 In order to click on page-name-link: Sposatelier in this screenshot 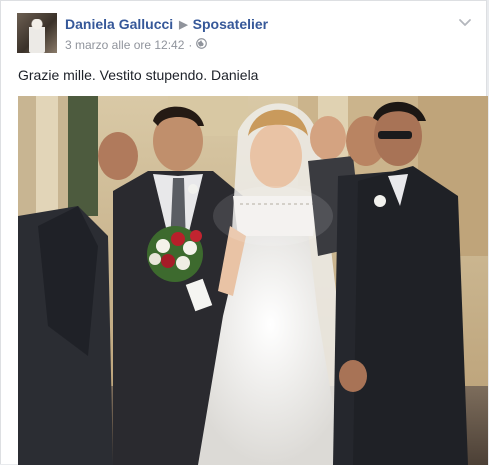, I will do `click(230, 24)`.